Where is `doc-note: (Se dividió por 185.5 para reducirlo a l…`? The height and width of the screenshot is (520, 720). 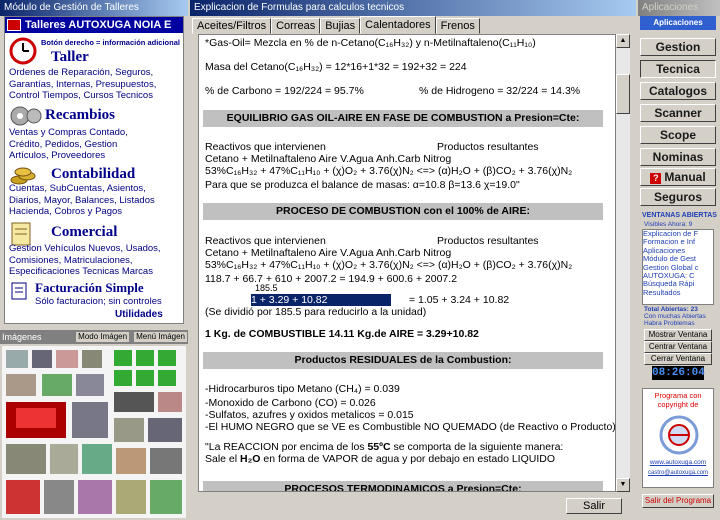 doc-note: (Se dividió por 185.5 para reducirlo a l… is located at coordinates (316, 312).